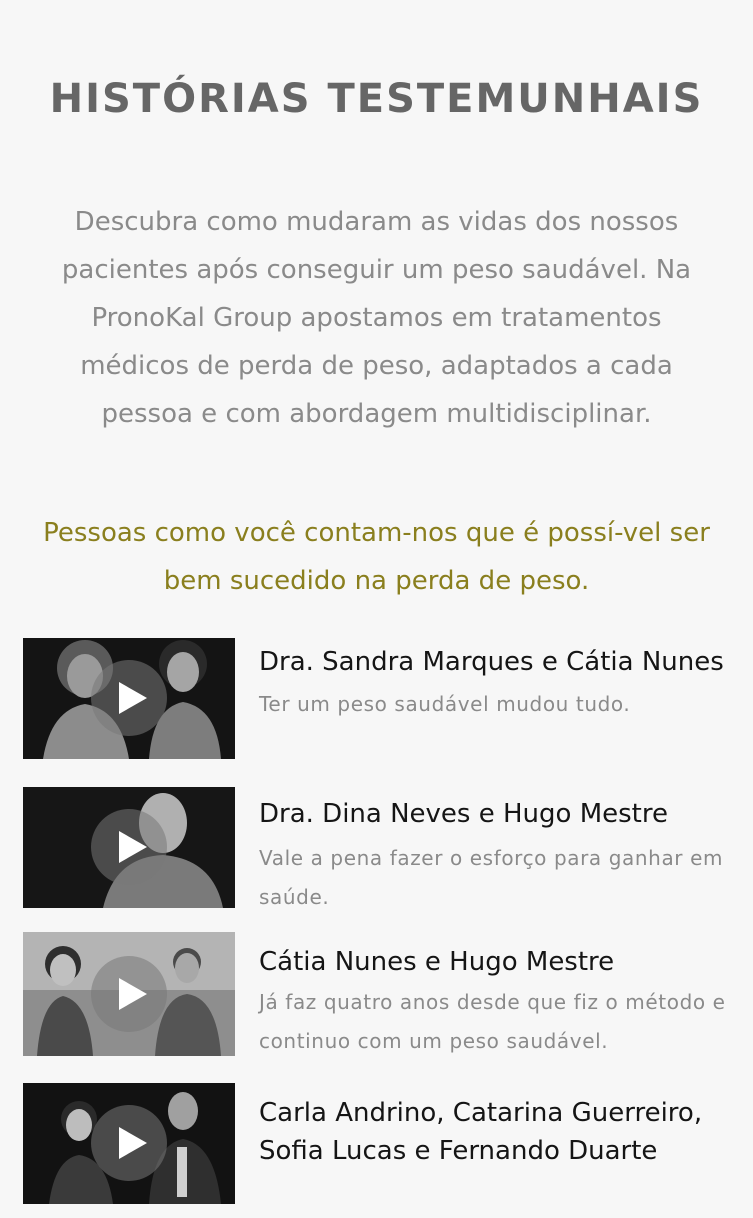 The width and height of the screenshot is (753, 1218). Describe the element at coordinates (506, 962) in the screenshot. I see `testimonial-title: Cátia Nunes e Hugo Mestre` at that location.